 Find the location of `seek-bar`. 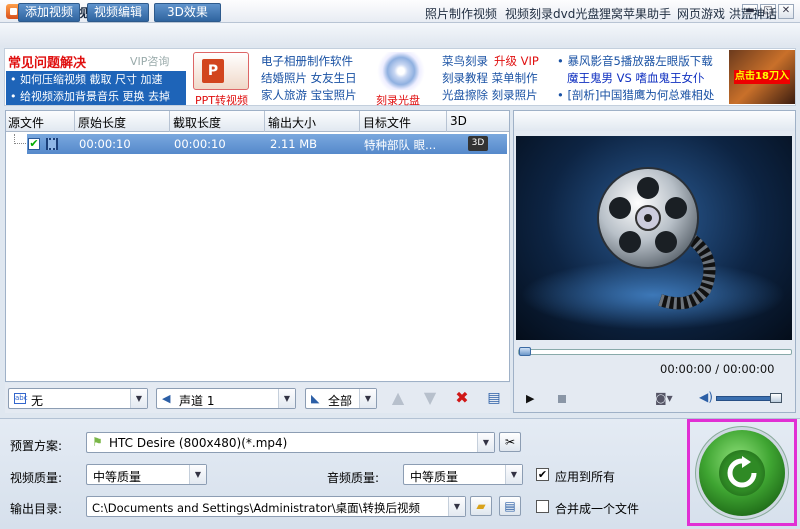

seek-bar is located at coordinates (655, 352).